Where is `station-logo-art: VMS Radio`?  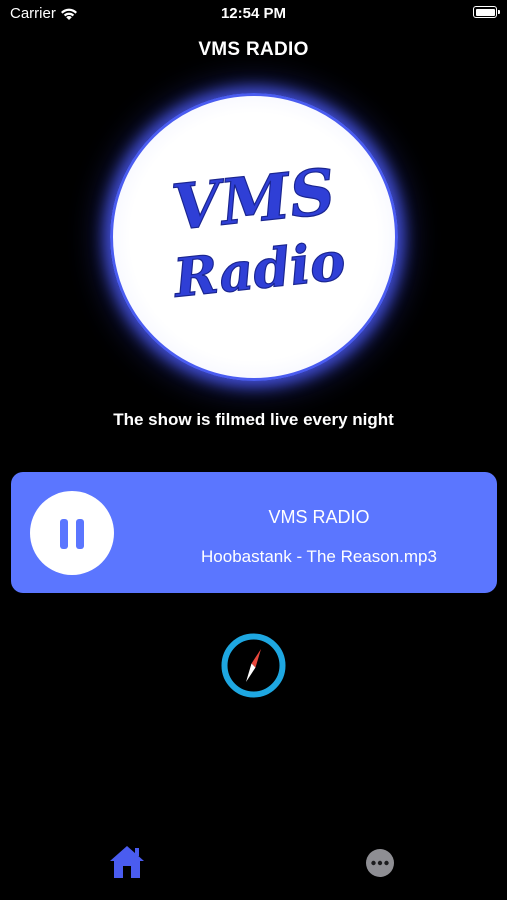
station-logo-art: VMS Radio is located at coordinates (258, 231).